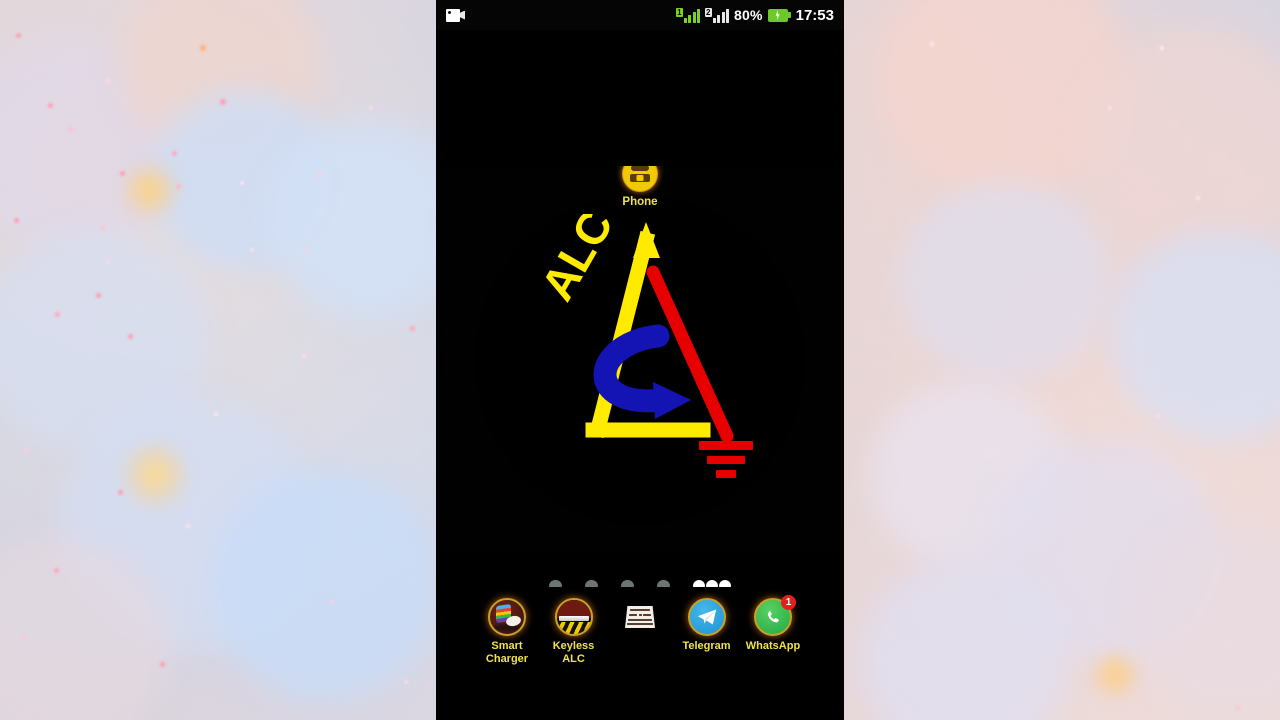 This screenshot has width=1280, height=720. What do you see at coordinates (773, 616) in the screenshot?
I see `phone-handset-glyph` at bounding box center [773, 616].